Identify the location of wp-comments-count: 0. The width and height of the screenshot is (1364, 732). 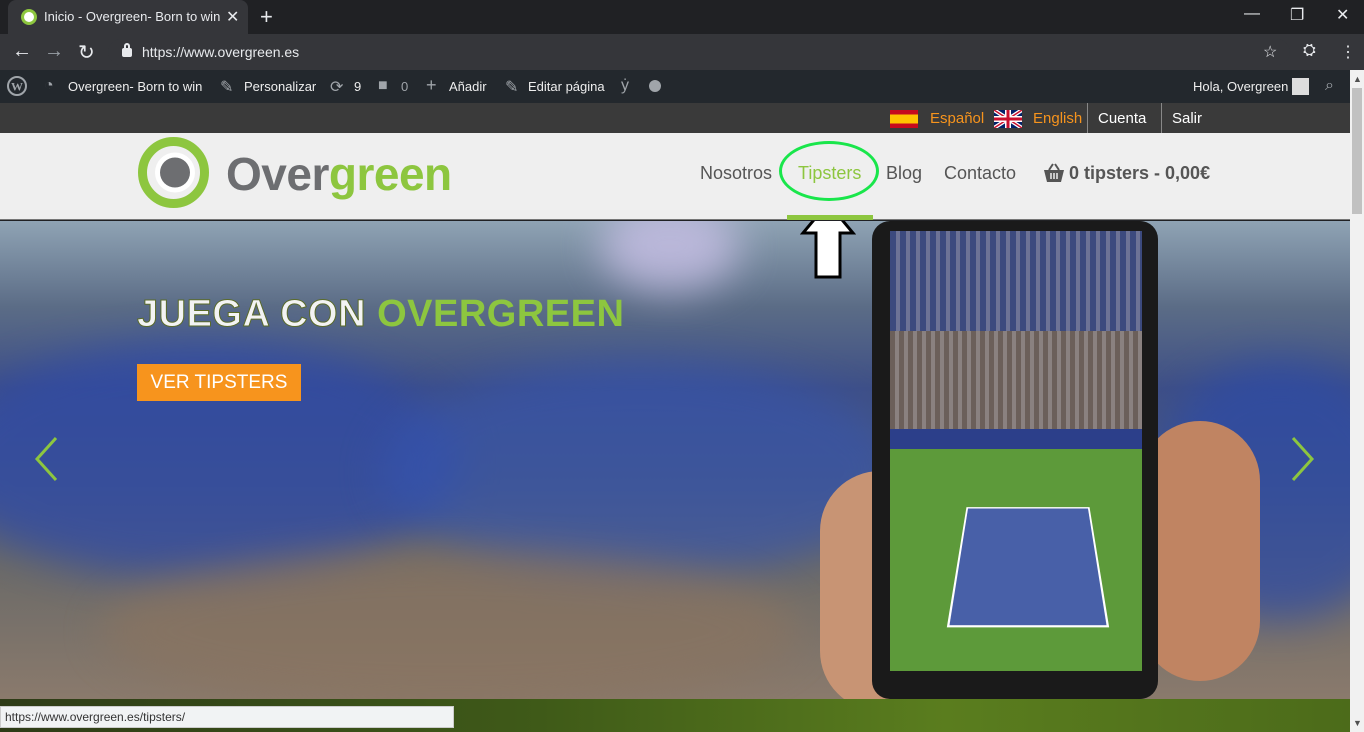
(404, 86).